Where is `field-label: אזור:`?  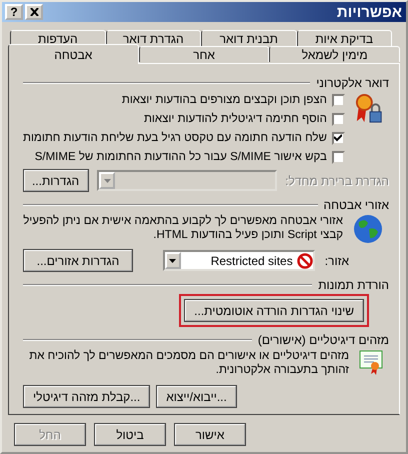 field-label: אזור: is located at coordinates (336, 261).